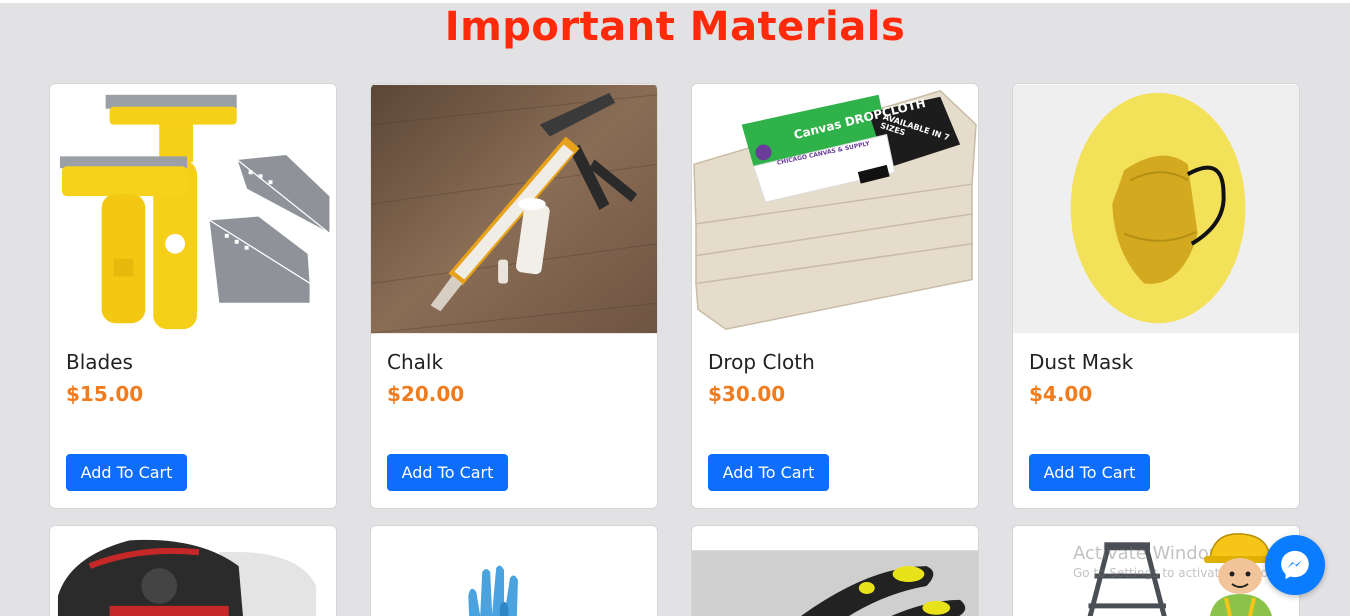 Image resolution: width=1350 pixels, height=616 pixels. What do you see at coordinates (105, 394) in the screenshot?
I see `product-price: $15.00` at bounding box center [105, 394].